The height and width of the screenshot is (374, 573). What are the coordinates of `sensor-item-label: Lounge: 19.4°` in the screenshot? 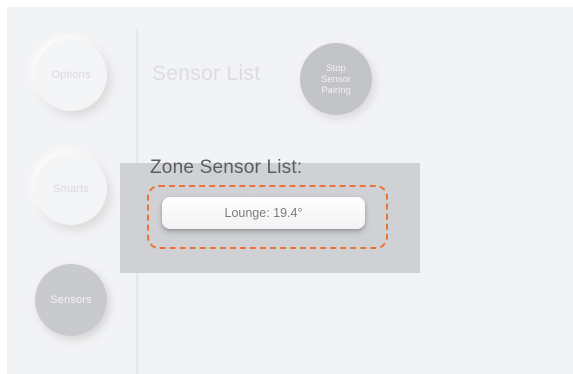 It's located at (263, 213).